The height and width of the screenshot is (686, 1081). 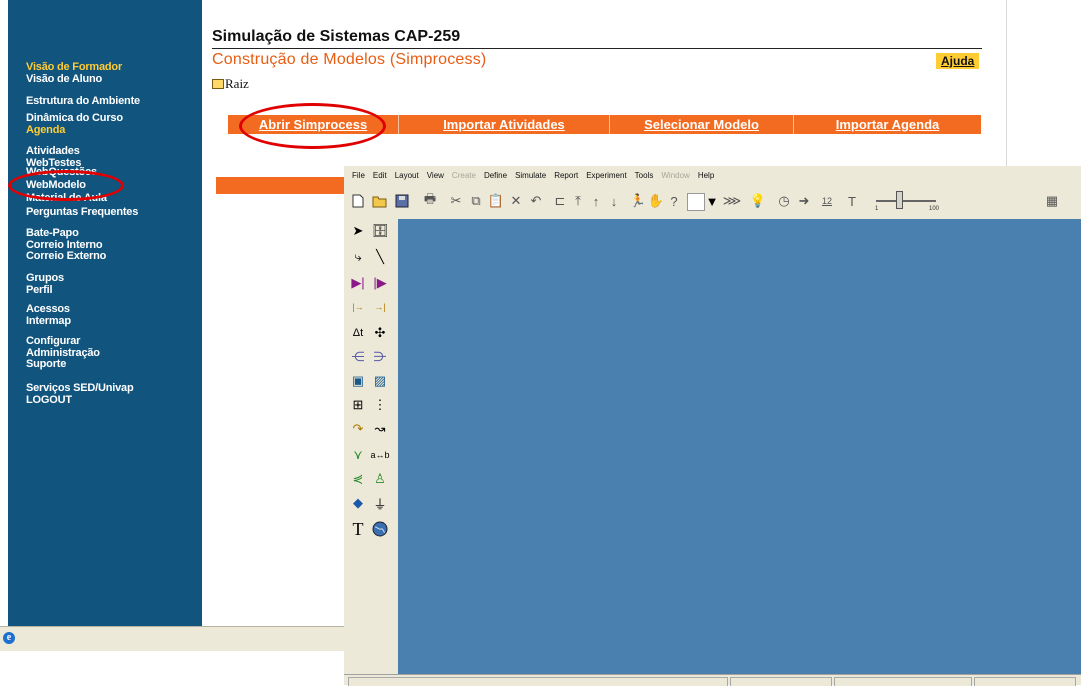 I want to click on sidebar-item-logout: LOGOUT, so click(x=79, y=400).